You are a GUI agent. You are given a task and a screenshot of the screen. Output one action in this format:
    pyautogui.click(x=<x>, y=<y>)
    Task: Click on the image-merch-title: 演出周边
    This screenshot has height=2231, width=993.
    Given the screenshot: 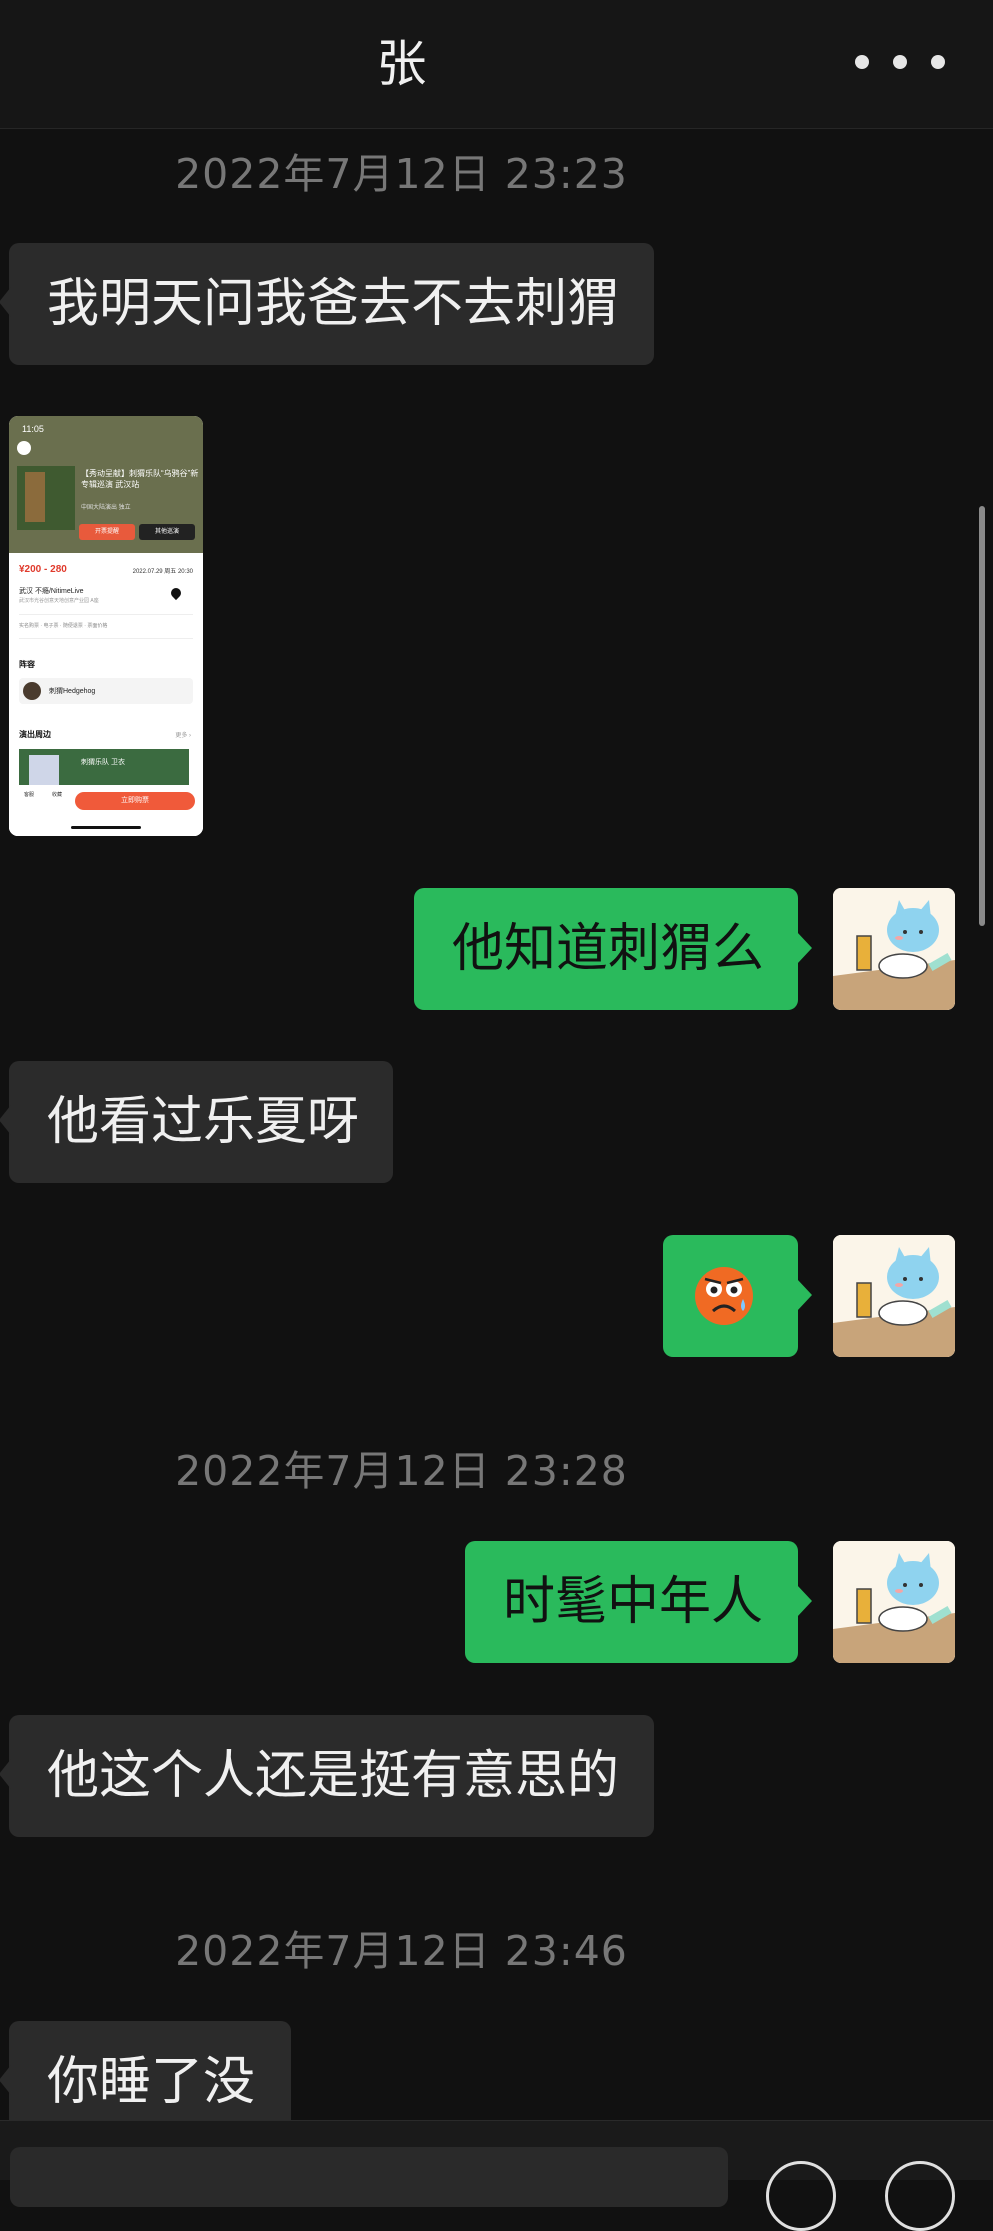 What is the action you would take?
    pyautogui.click(x=35, y=734)
    